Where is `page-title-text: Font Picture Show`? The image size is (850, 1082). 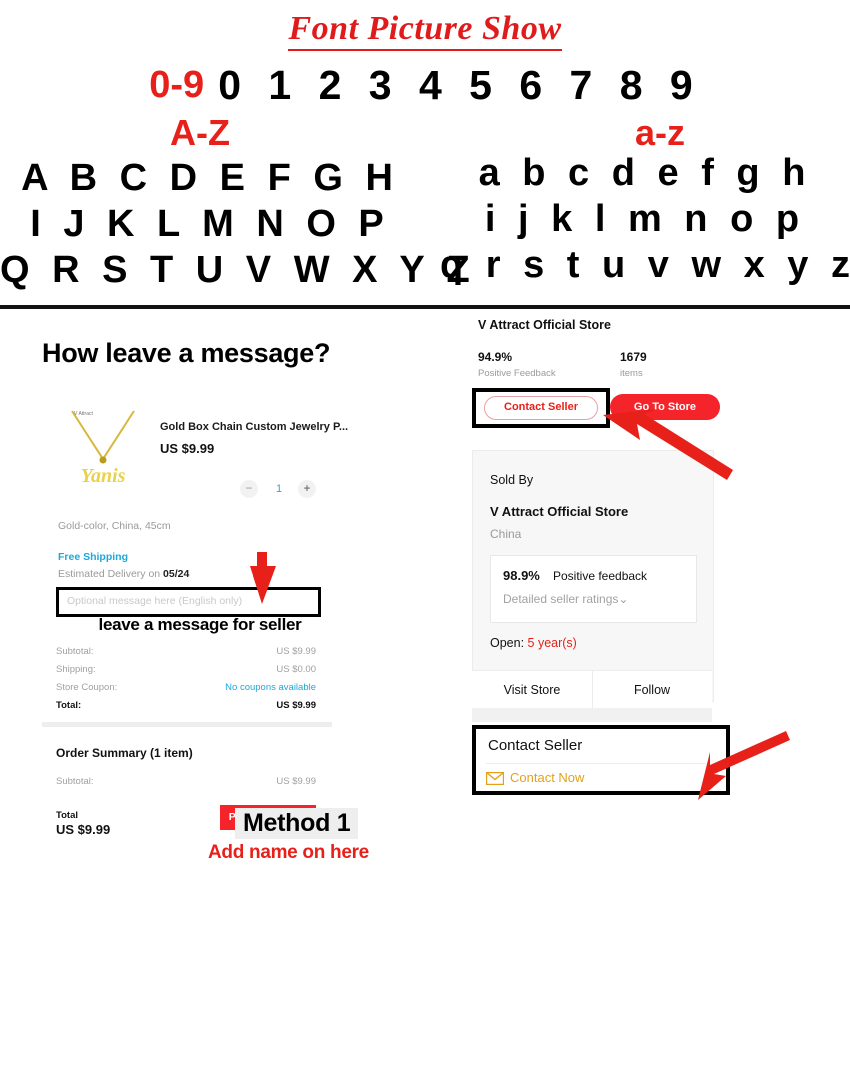
page-title-text: Font Picture Show is located at coordinates (425, 30).